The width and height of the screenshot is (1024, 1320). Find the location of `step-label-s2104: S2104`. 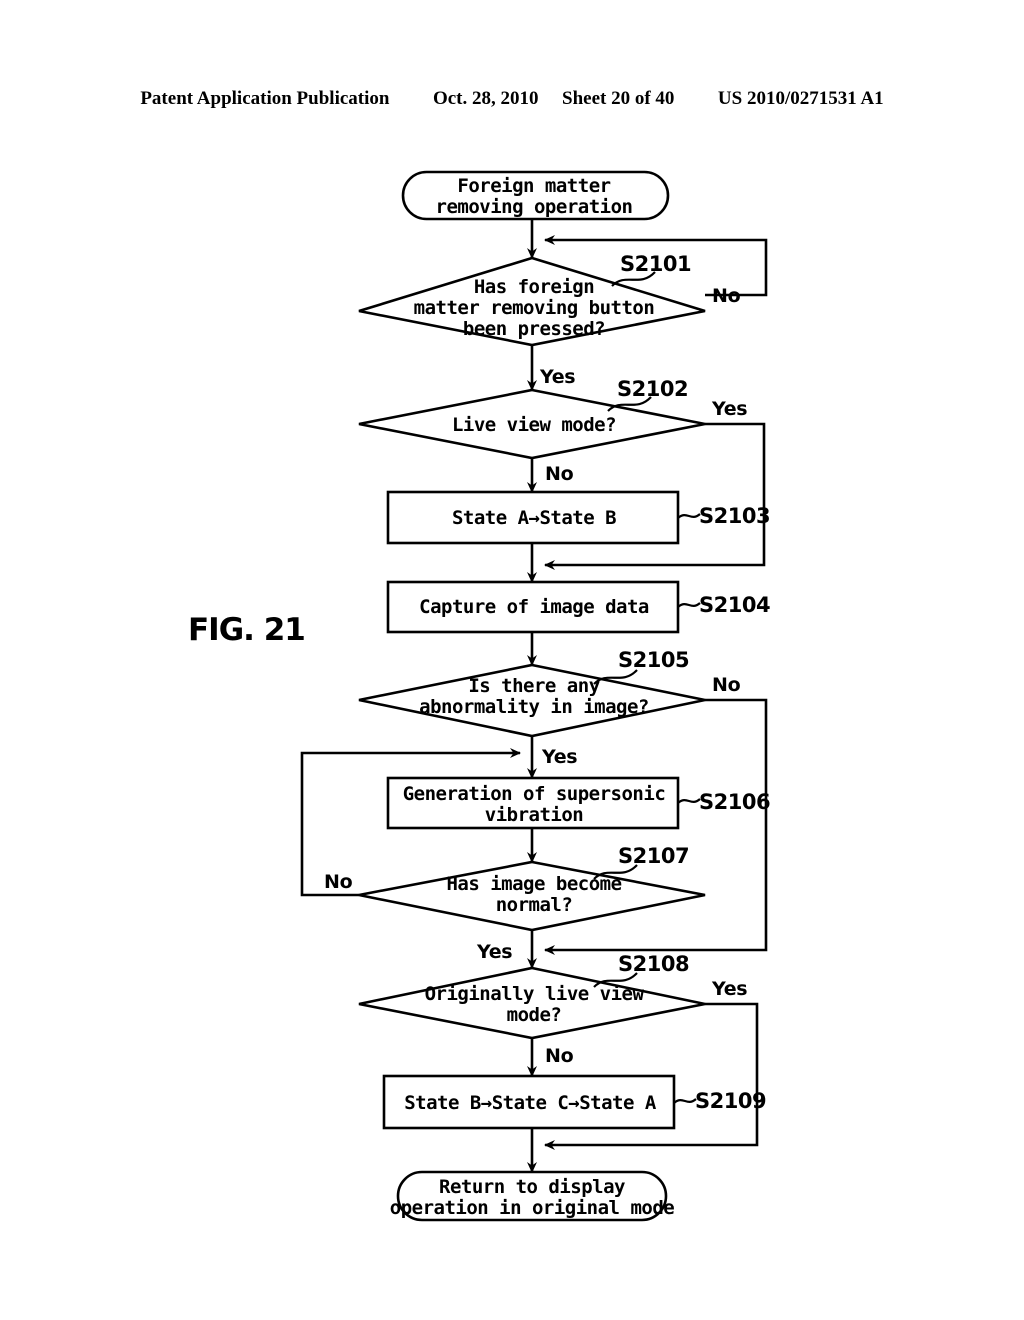

step-label-s2104: S2104 is located at coordinates (734, 605).